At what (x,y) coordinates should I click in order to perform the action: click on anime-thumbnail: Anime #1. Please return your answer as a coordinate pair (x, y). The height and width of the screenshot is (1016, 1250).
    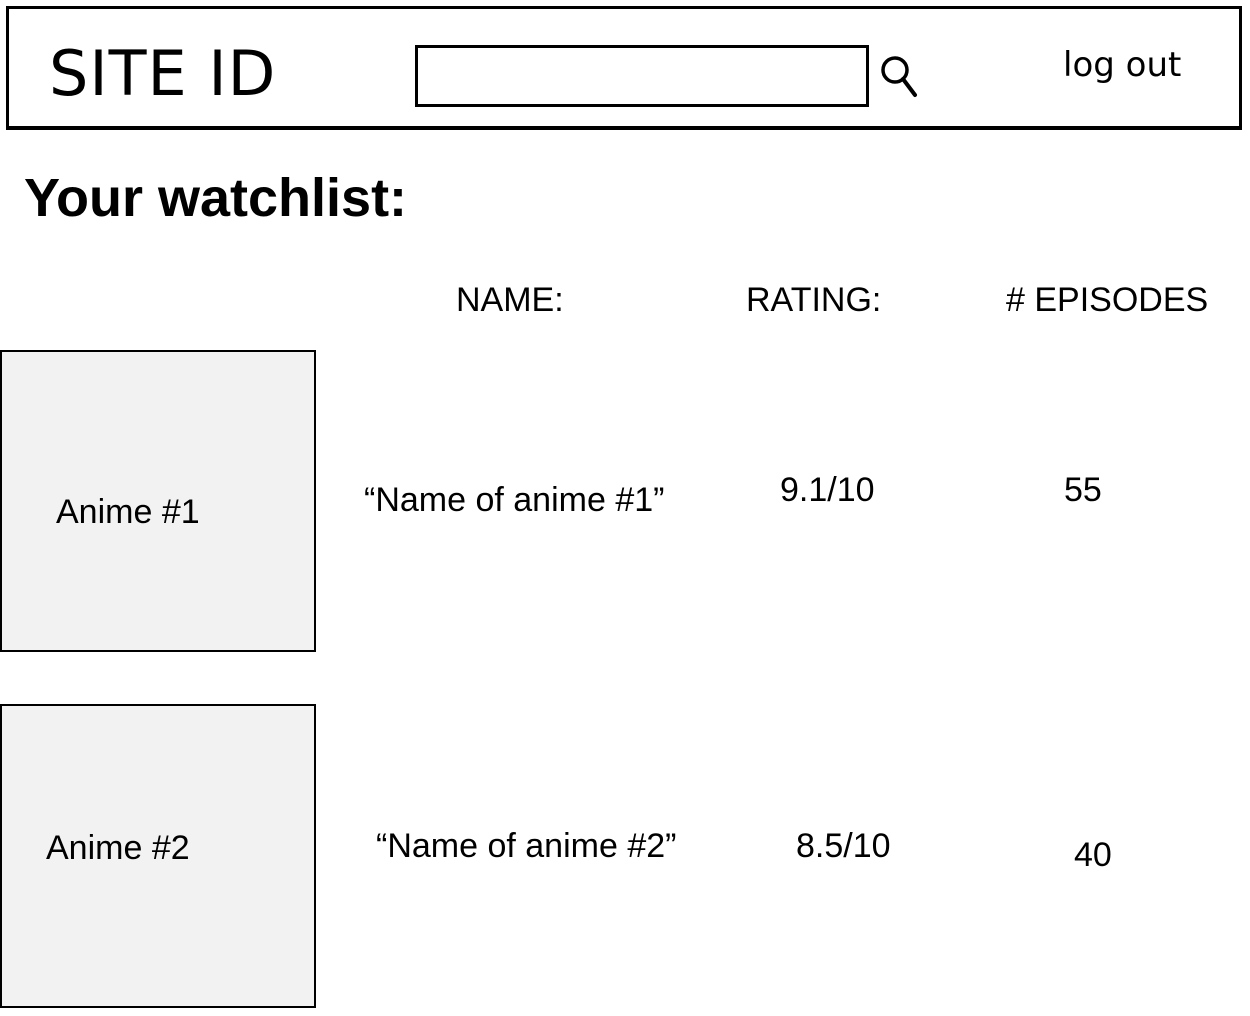
    Looking at the image, I should click on (158, 501).